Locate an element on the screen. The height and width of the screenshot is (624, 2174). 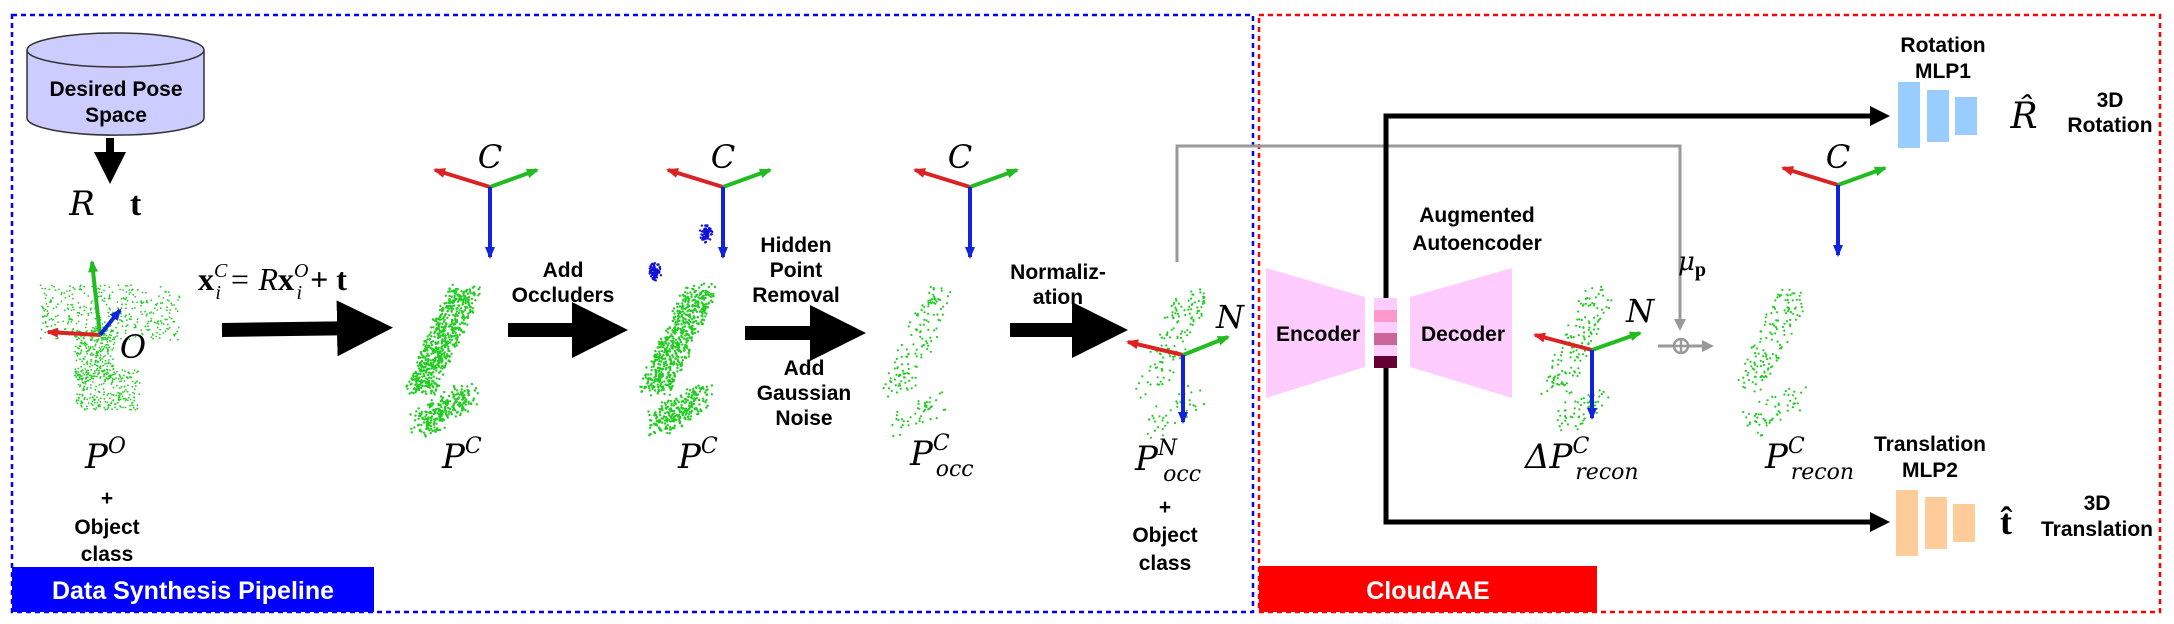
autoencoder-label-2: Autoencoder is located at coordinates (1477, 243).